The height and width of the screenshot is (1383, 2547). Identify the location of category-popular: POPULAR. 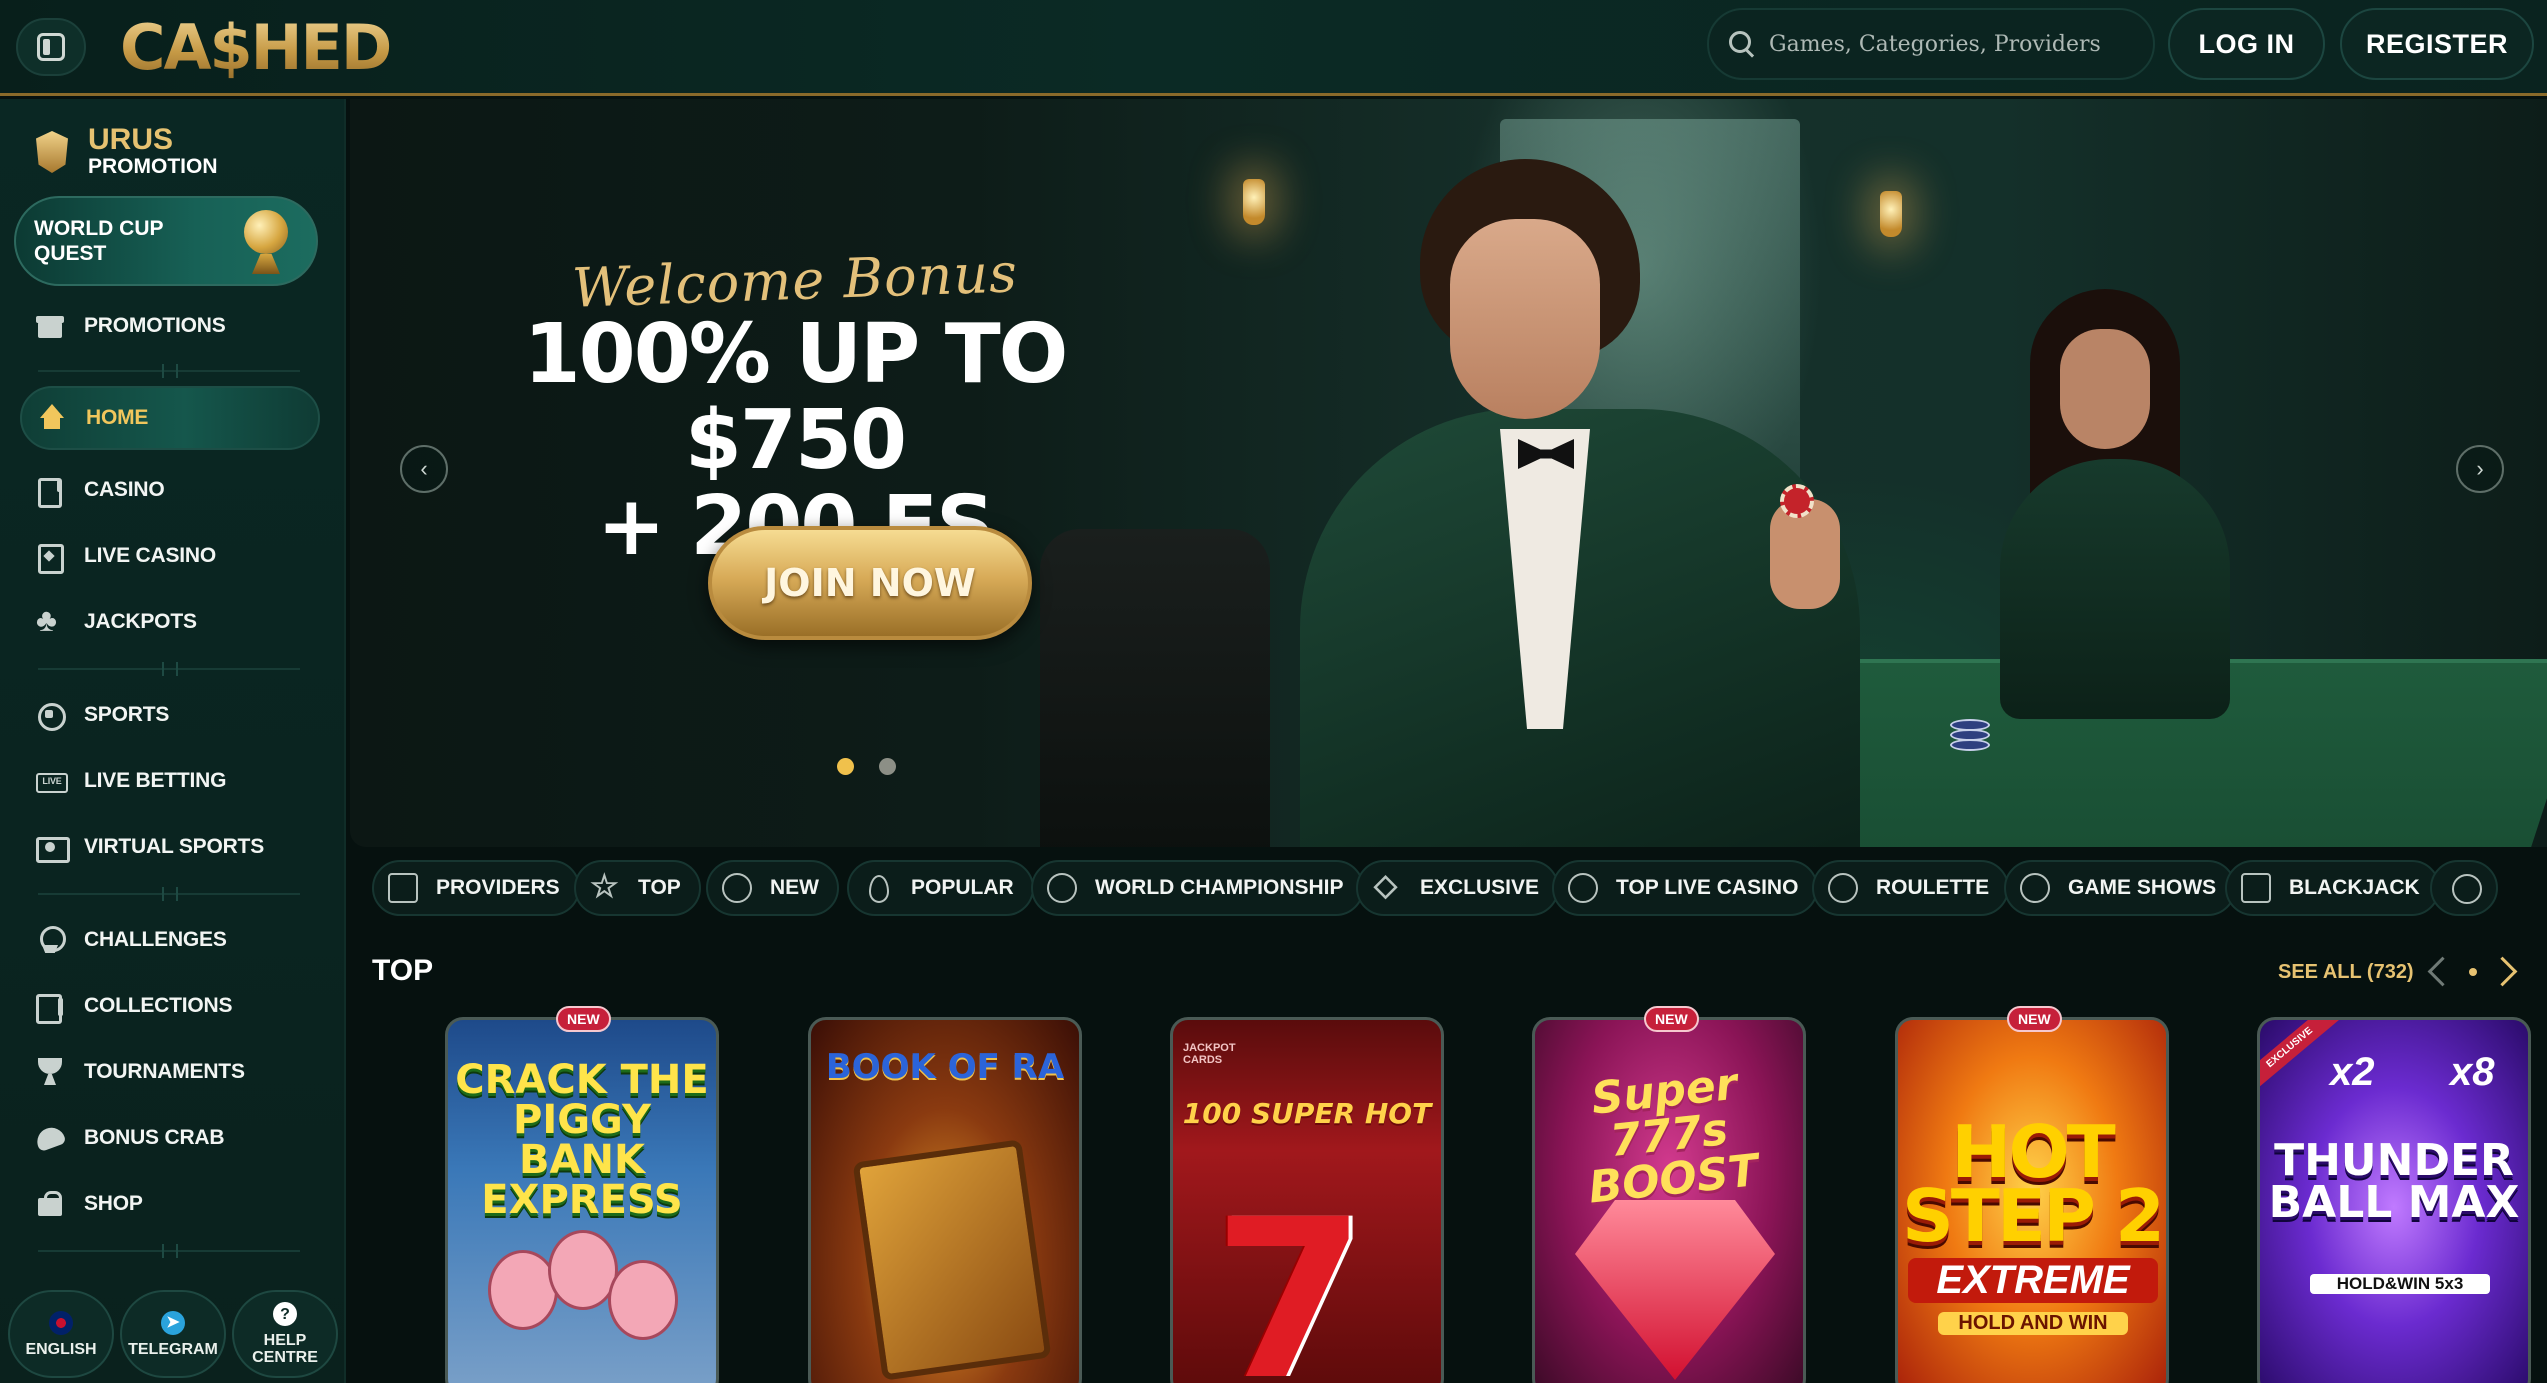
(940, 888).